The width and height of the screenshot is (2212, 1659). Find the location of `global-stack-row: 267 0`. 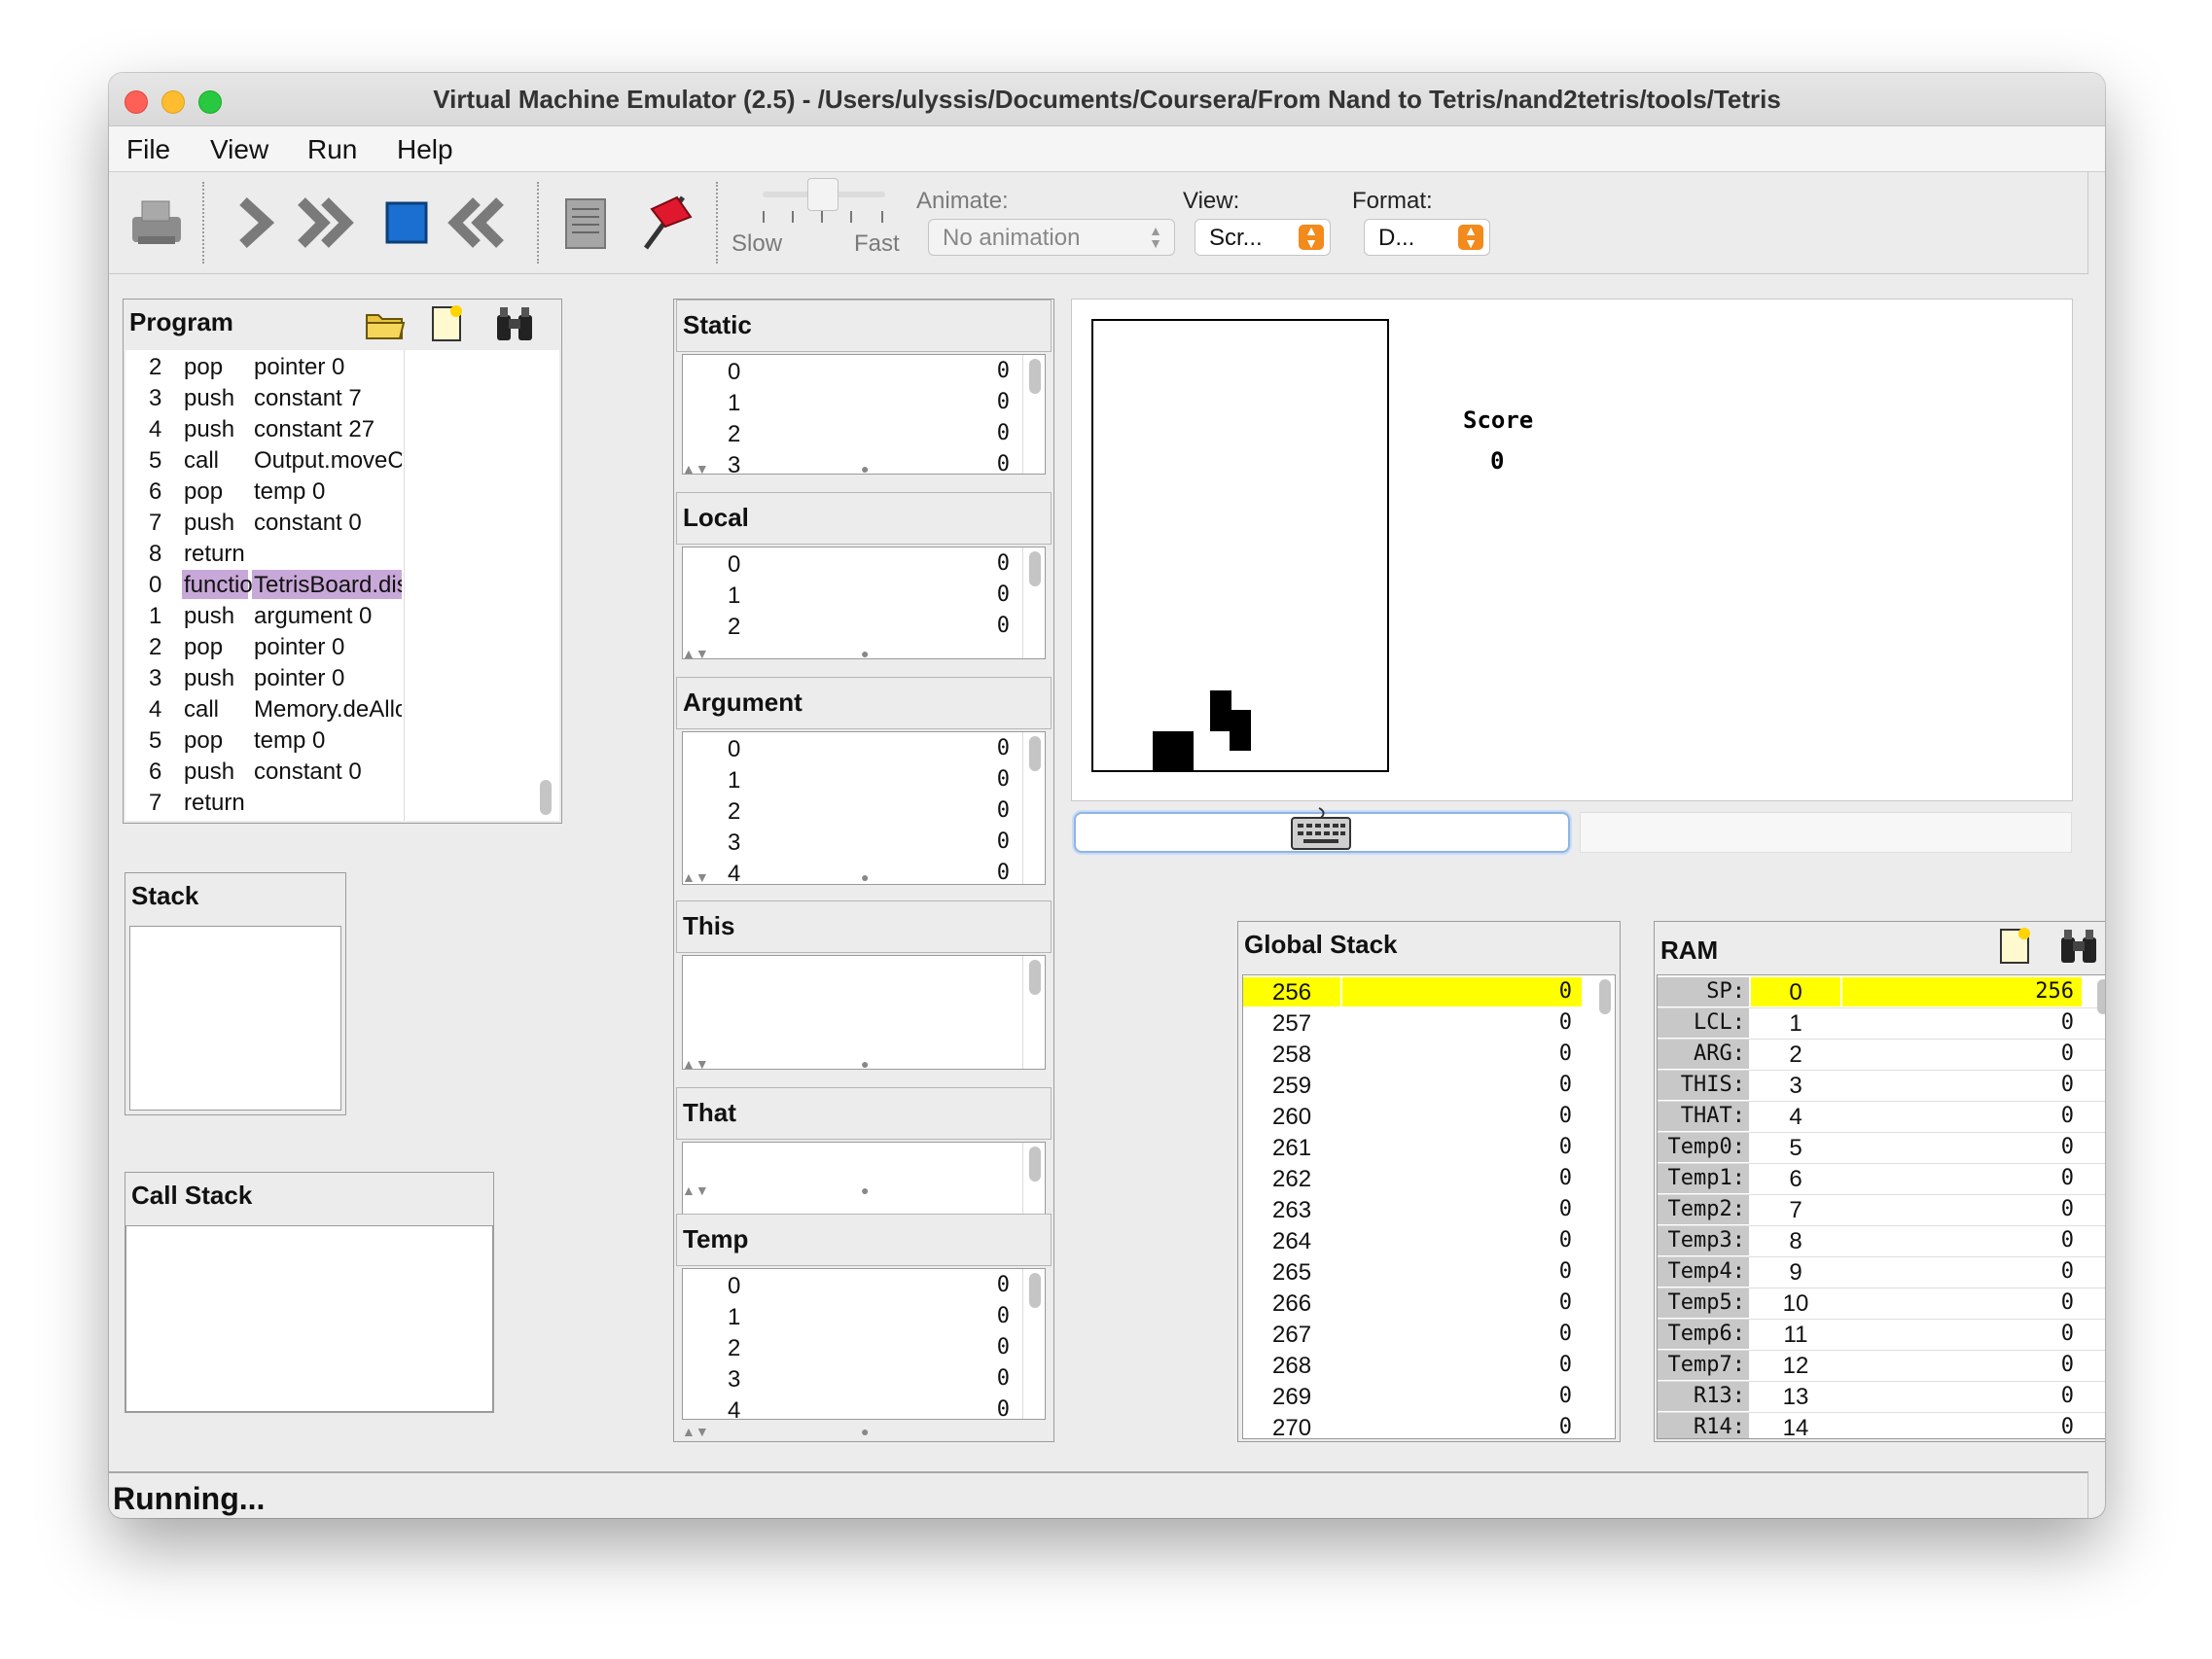

global-stack-row: 267 0 is located at coordinates (1429, 1335).